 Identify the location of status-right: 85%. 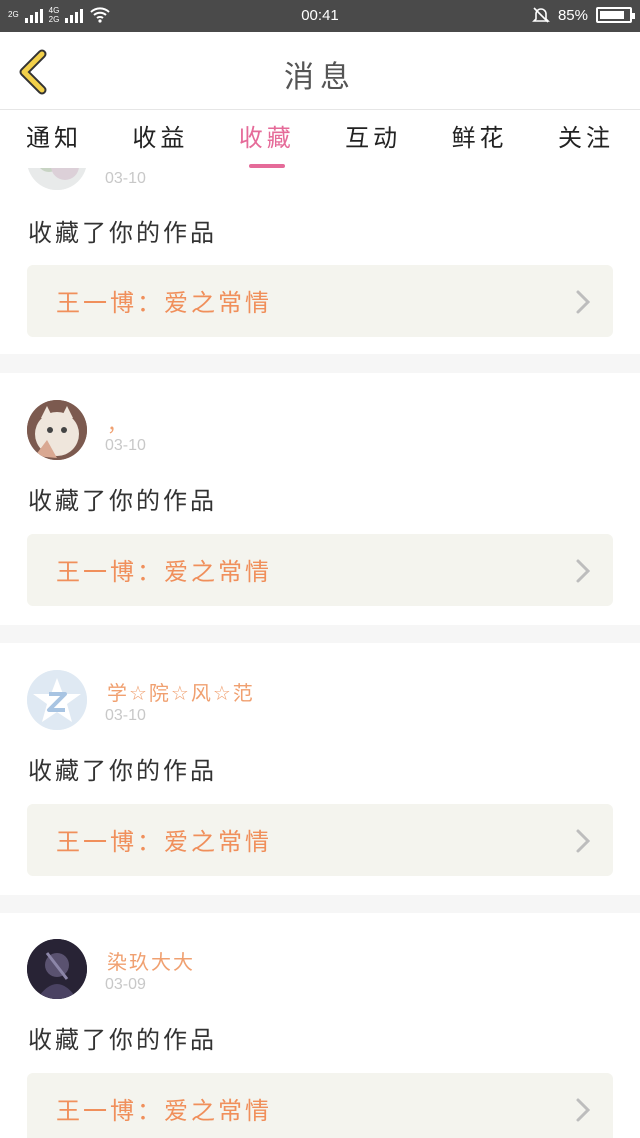
(583, 15).